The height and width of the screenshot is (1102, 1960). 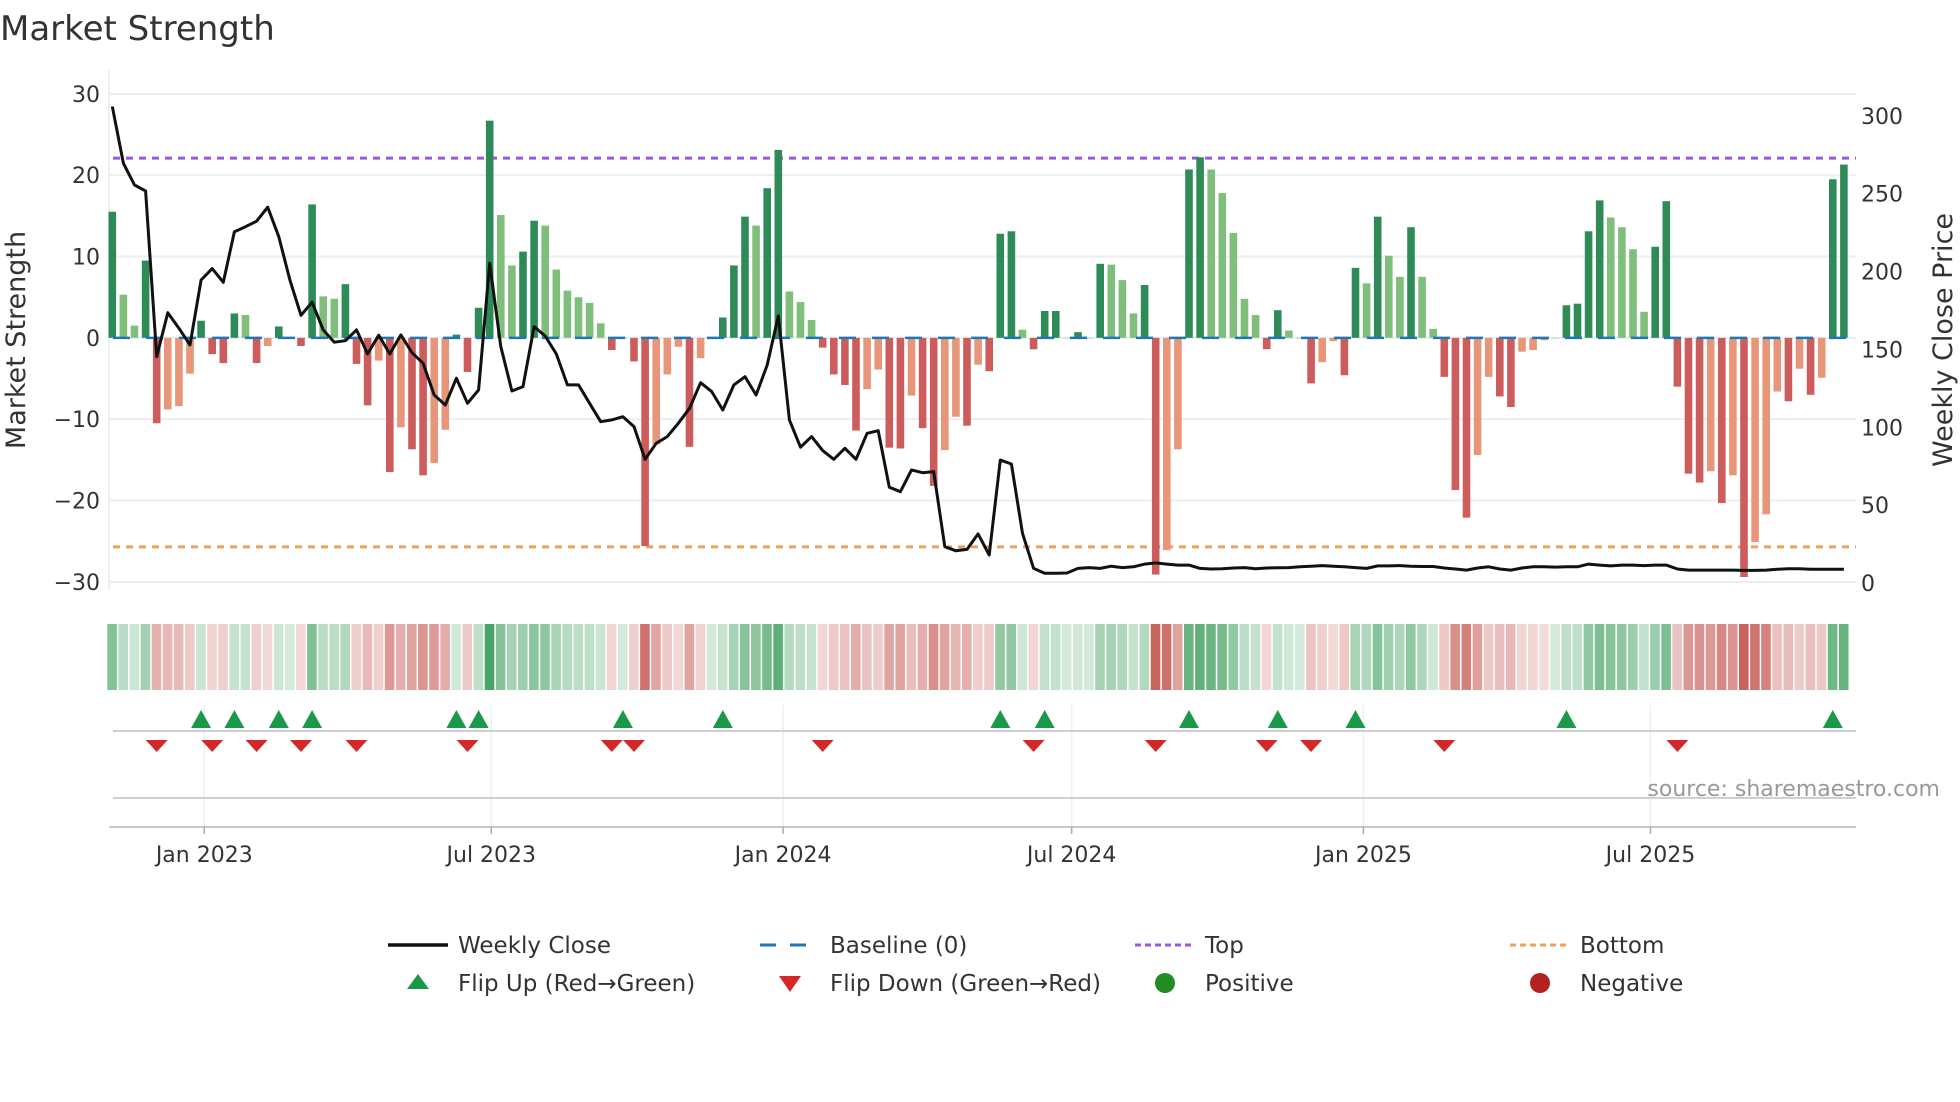 I want to click on legend-label: Flip Up (Red→Green), so click(x=576, y=984).